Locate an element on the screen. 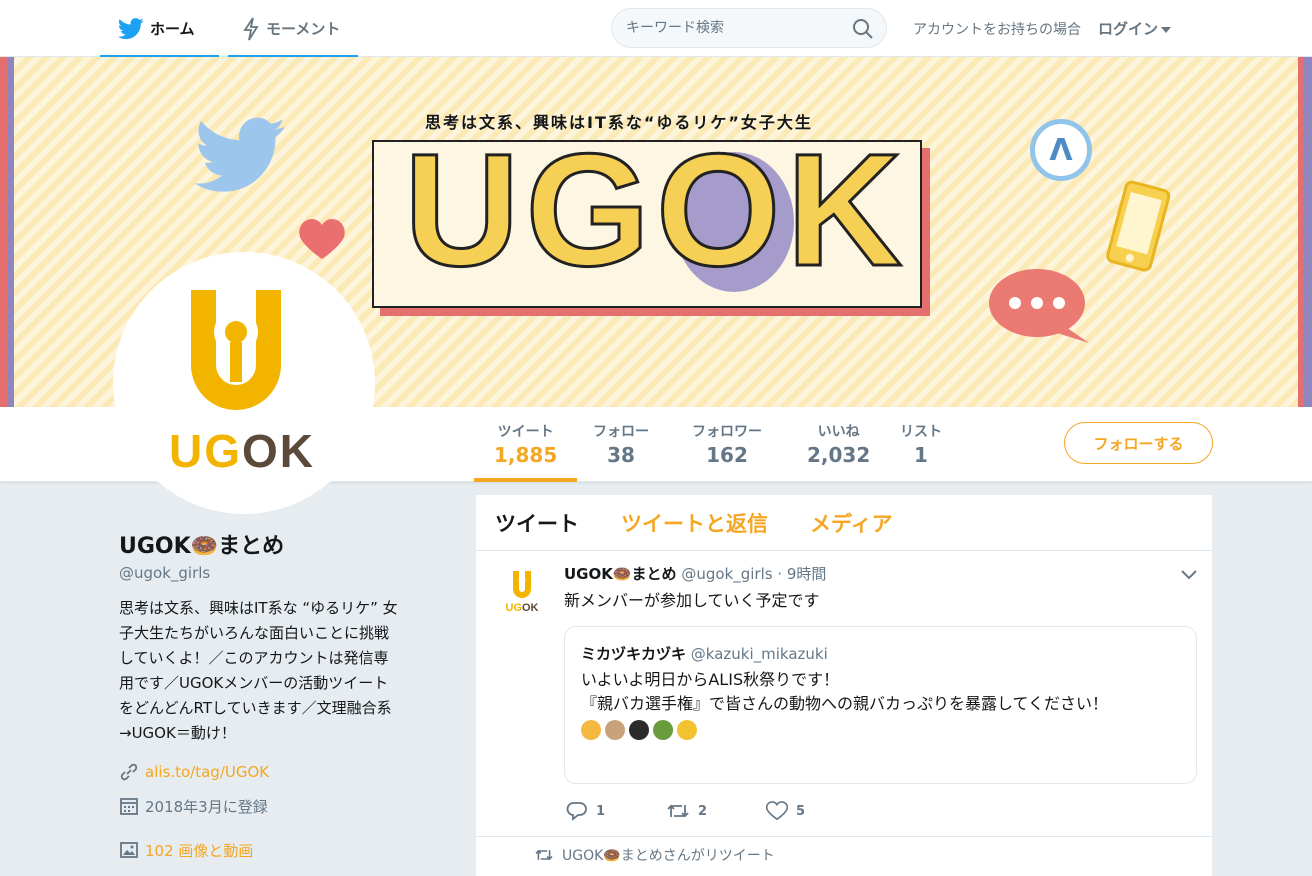 This screenshot has width=1312, height=876. logo-letters-ok: OK is located at coordinates (278, 451).